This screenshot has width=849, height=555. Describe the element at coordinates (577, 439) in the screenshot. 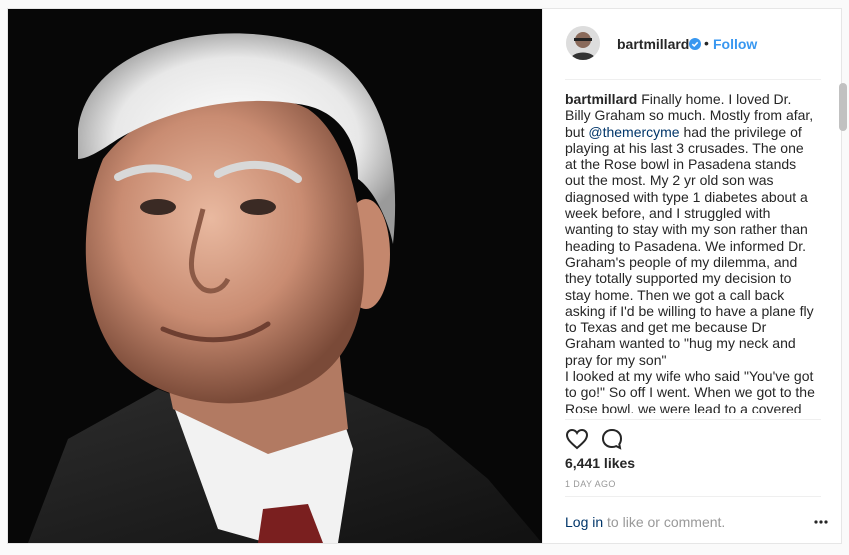

I see `heart-icon` at that location.